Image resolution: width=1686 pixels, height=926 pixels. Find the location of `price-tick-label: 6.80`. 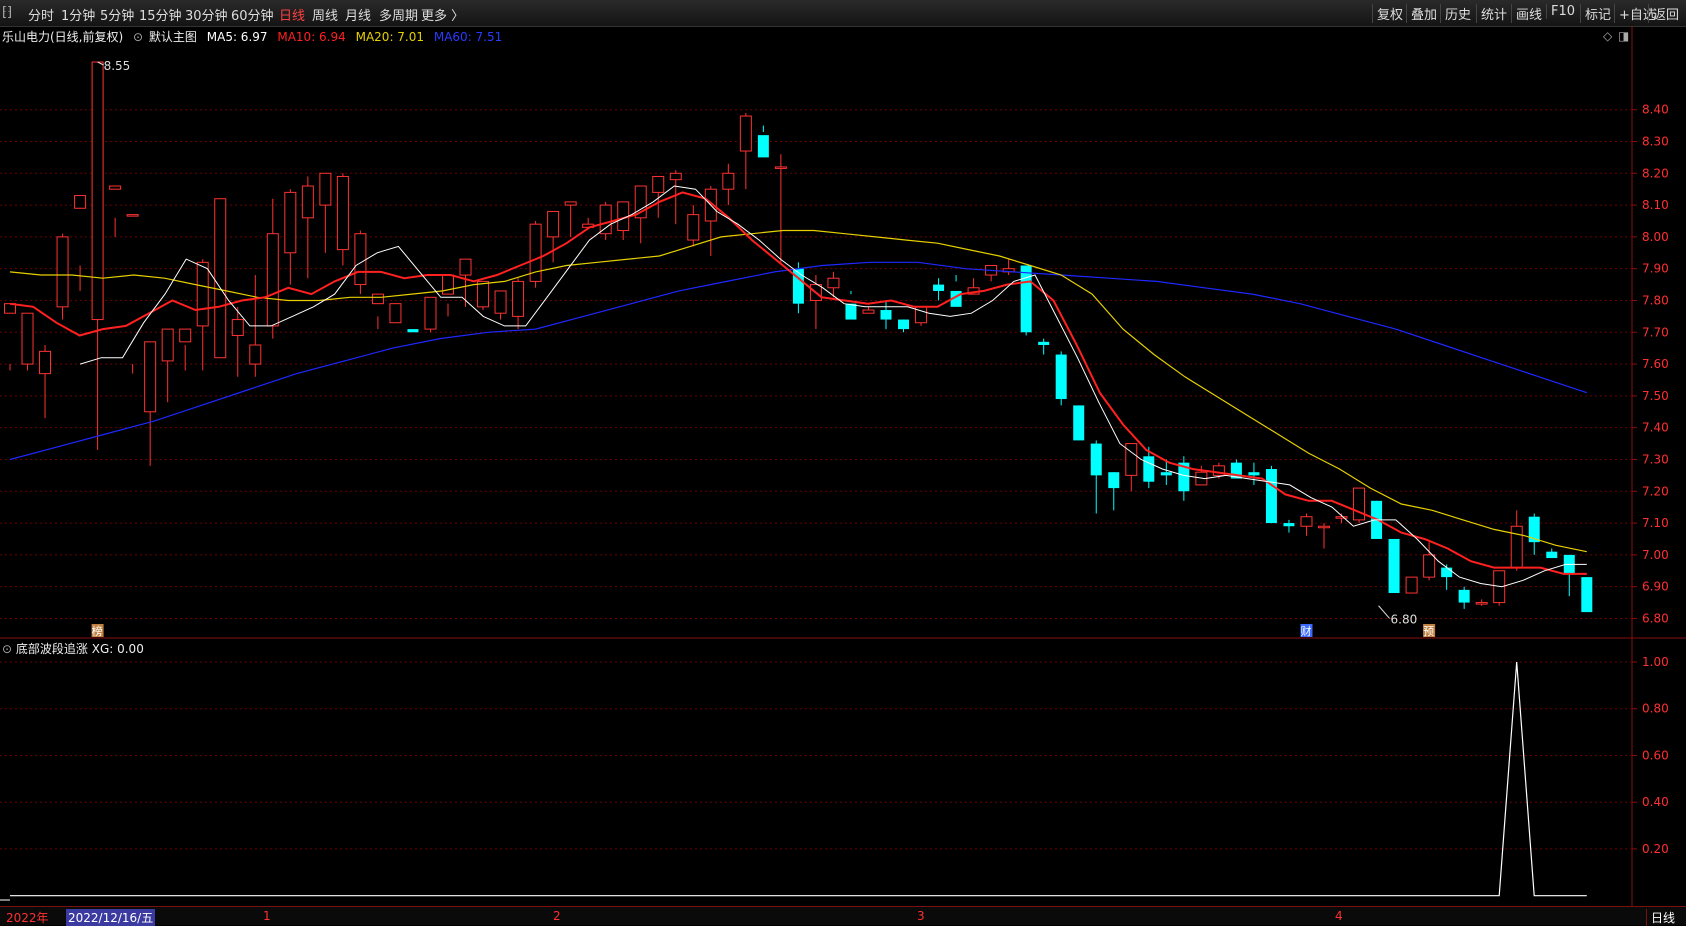

price-tick-label: 6.80 is located at coordinates (1655, 618).